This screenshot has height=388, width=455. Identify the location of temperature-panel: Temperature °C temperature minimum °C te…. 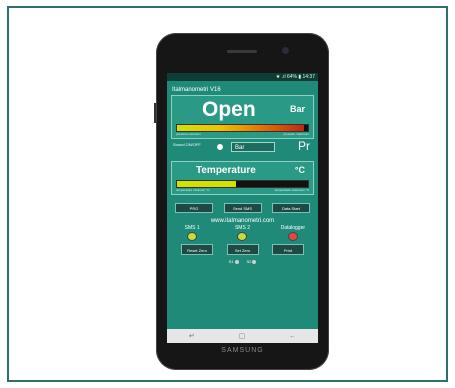
(242, 178).